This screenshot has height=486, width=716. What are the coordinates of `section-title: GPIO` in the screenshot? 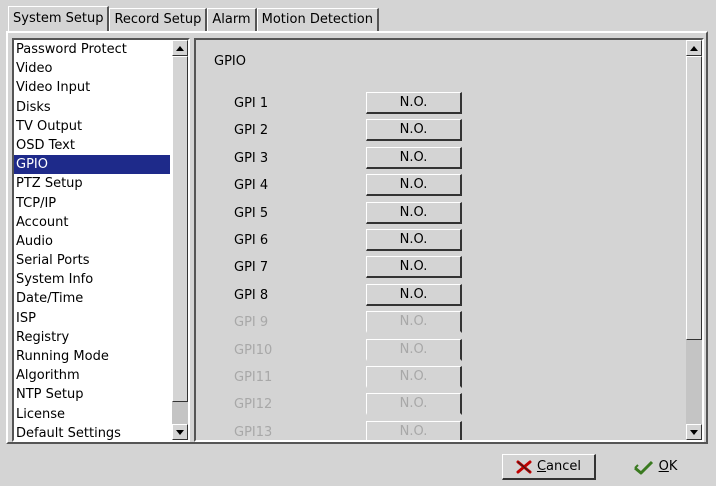 It's located at (230, 61).